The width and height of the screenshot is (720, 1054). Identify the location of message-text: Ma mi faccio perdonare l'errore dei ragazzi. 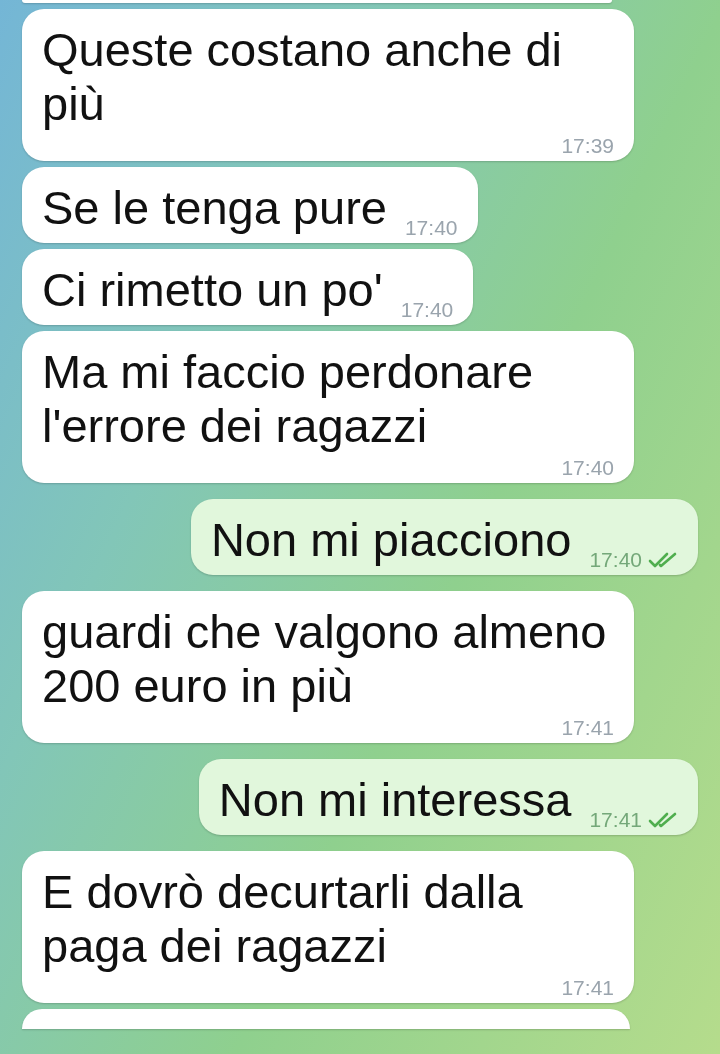
(288, 399).